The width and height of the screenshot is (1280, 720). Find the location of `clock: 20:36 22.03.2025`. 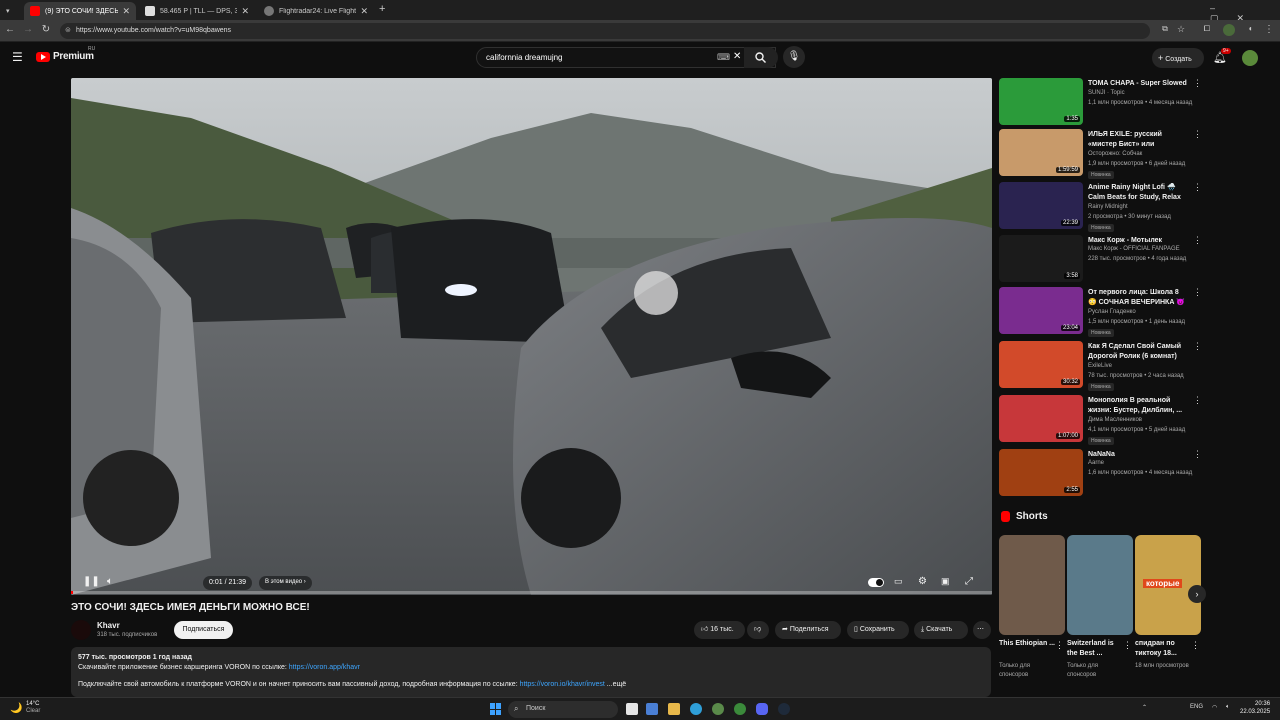

clock: 20:36 22.03.2025 is located at coordinates (1255, 708).